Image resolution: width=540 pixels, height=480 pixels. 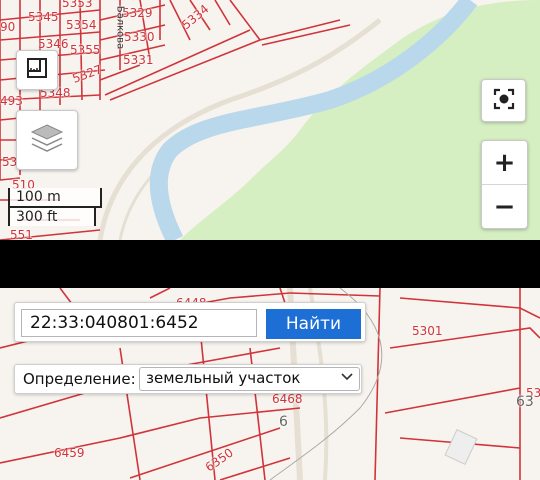 What do you see at coordinates (8, 27) in the screenshot?
I see `parcel-label: 90` at bounding box center [8, 27].